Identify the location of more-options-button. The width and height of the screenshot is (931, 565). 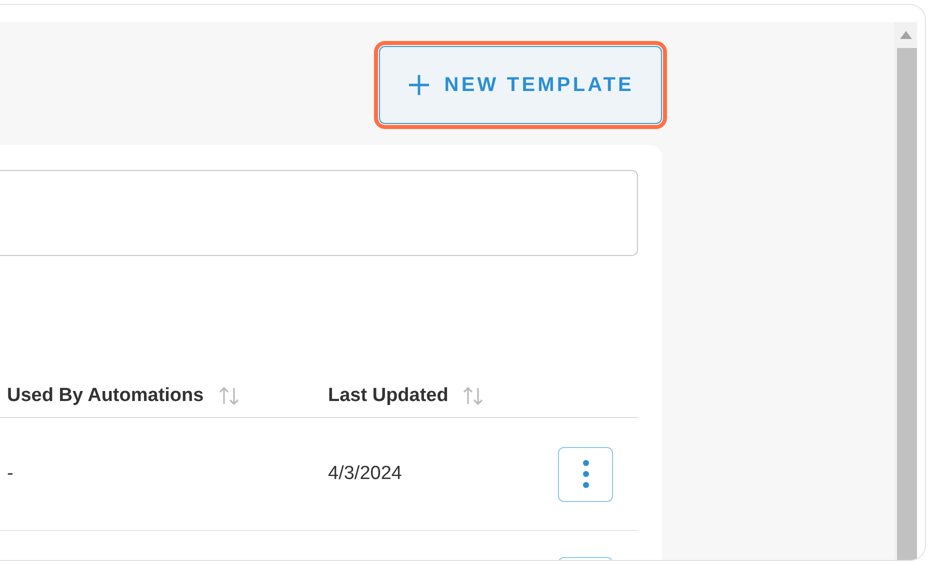
(585, 474).